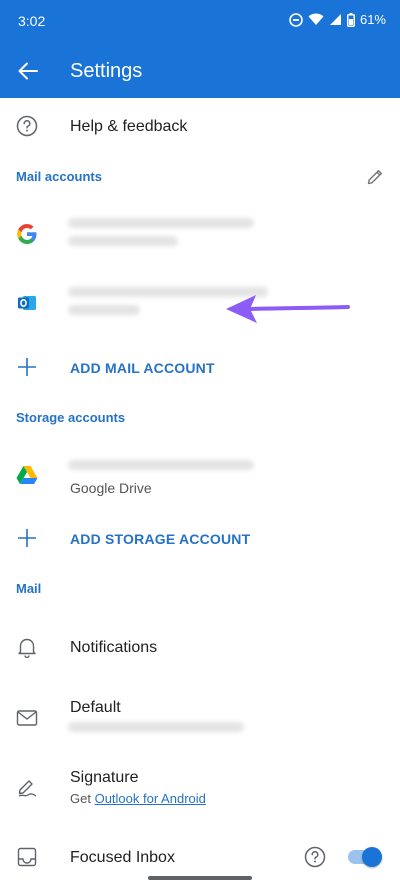 This screenshot has width=400, height=889. I want to click on outlook-for-android-link: Outlook for Android, so click(150, 798).